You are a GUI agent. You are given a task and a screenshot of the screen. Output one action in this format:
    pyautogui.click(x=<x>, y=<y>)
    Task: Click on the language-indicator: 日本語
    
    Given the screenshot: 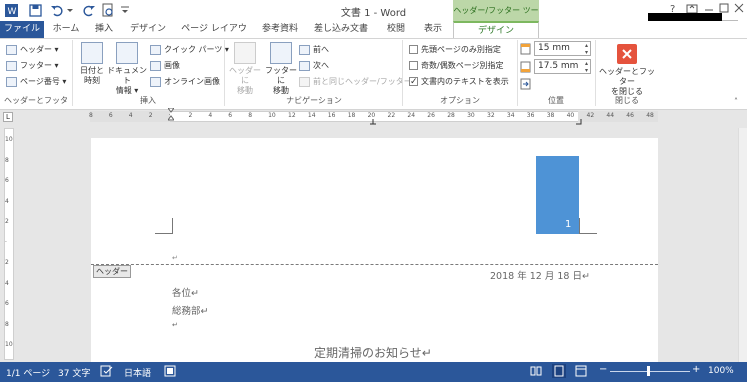 What is the action you would take?
    pyautogui.click(x=137, y=372)
    